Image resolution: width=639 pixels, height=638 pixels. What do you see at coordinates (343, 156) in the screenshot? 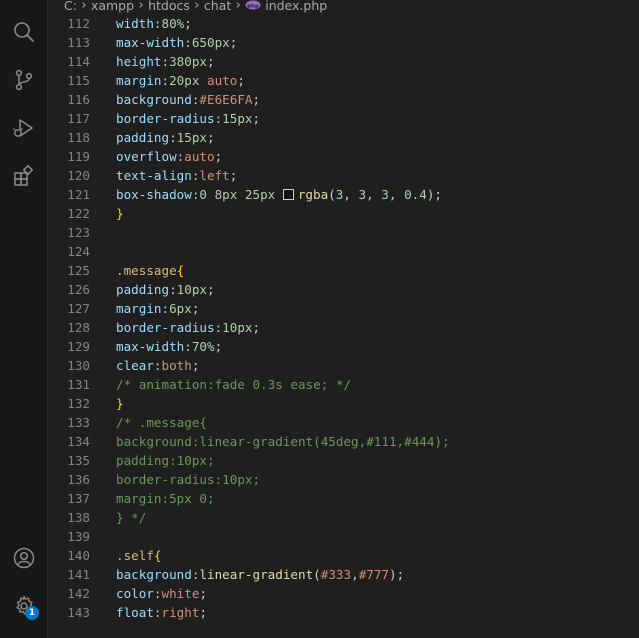
I see `code-line: 119 overflow:auto;` at bounding box center [343, 156].